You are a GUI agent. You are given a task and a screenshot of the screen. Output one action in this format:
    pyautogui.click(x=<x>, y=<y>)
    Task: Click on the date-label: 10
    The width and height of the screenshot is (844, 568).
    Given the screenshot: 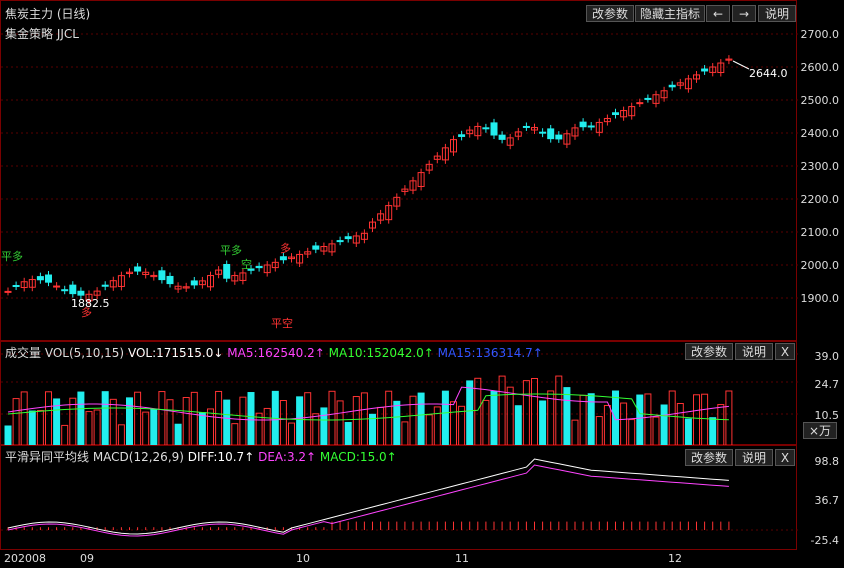 What is the action you would take?
    pyautogui.click(x=303, y=558)
    